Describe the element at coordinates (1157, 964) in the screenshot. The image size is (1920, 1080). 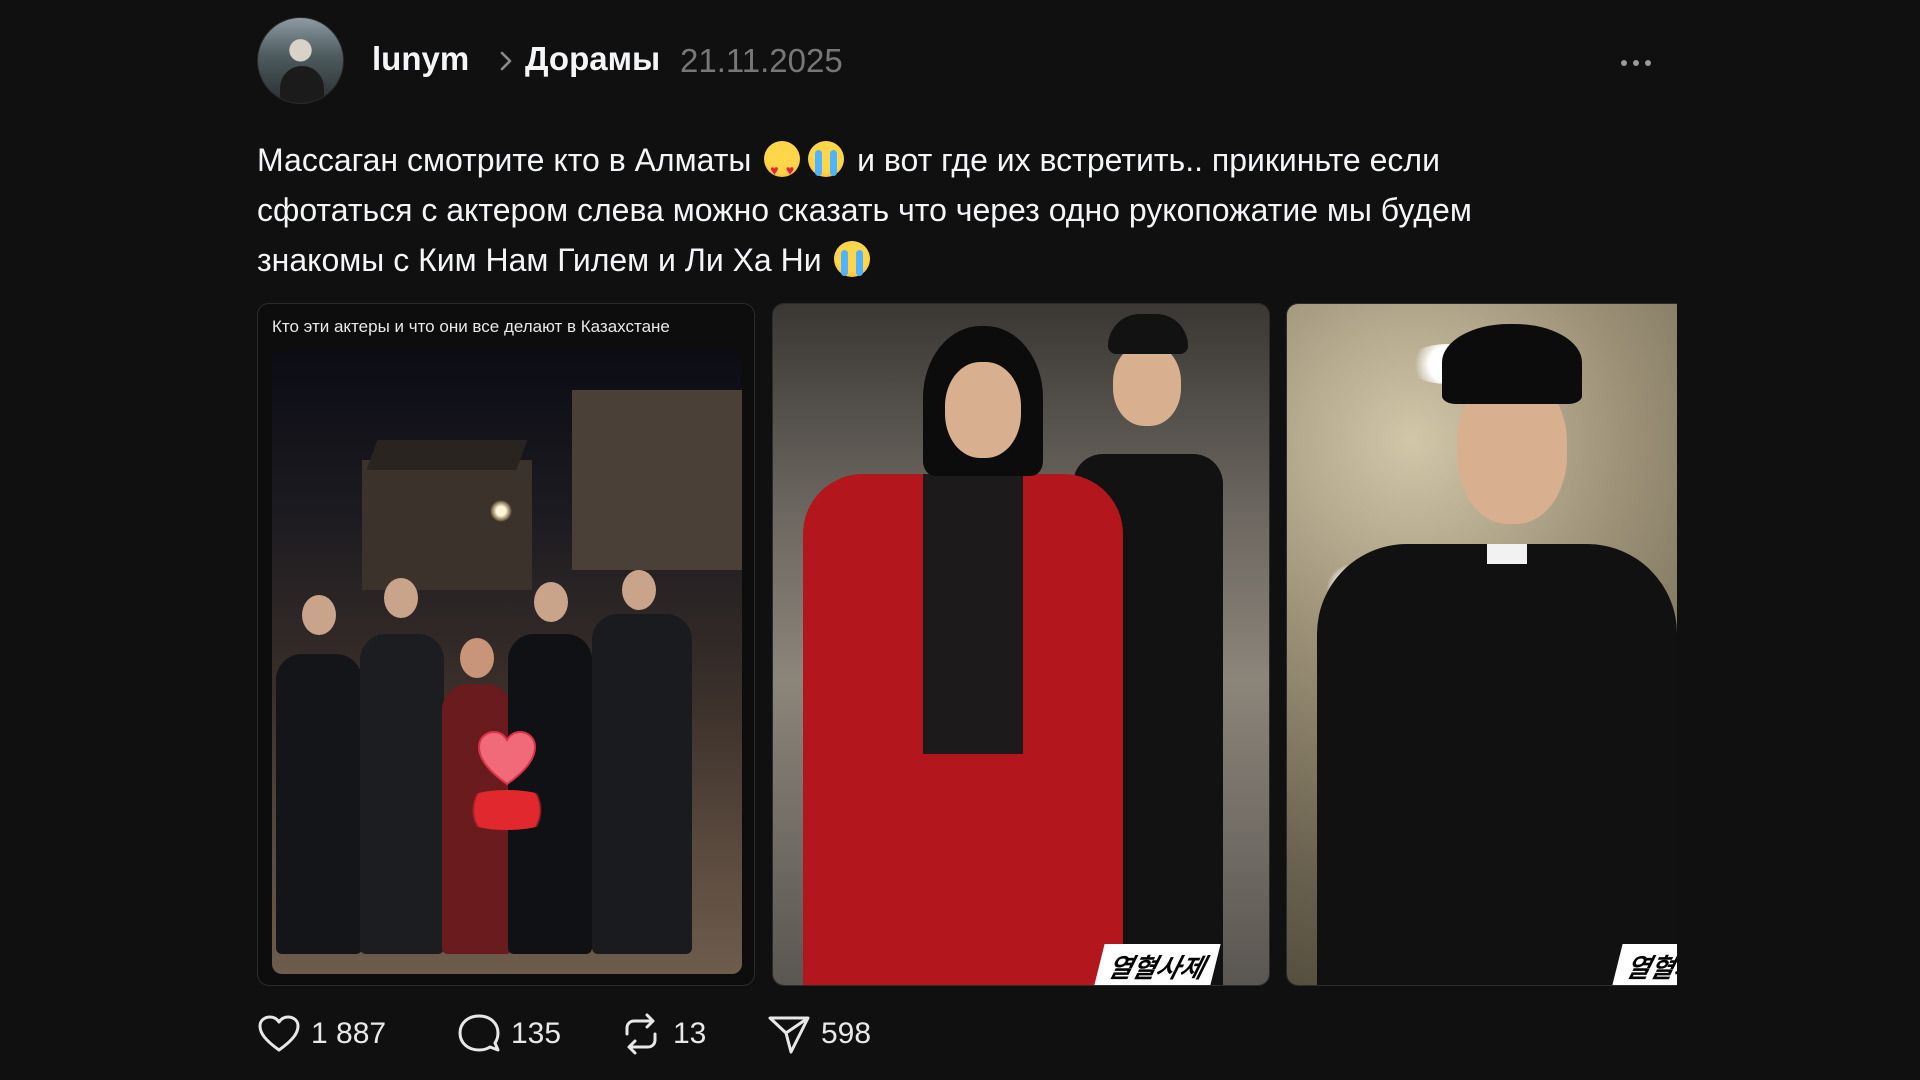
I see `drama-watermark: 열혈사제` at that location.